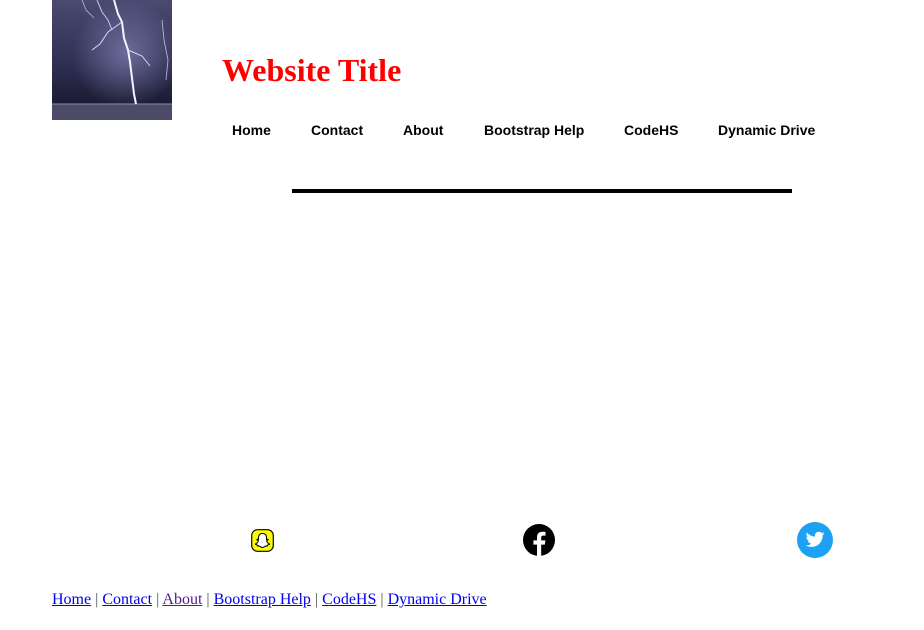 This screenshot has height=630, width=924. Describe the element at coordinates (337, 130) in the screenshot. I see `nav-contact-link: Contact` at that location.